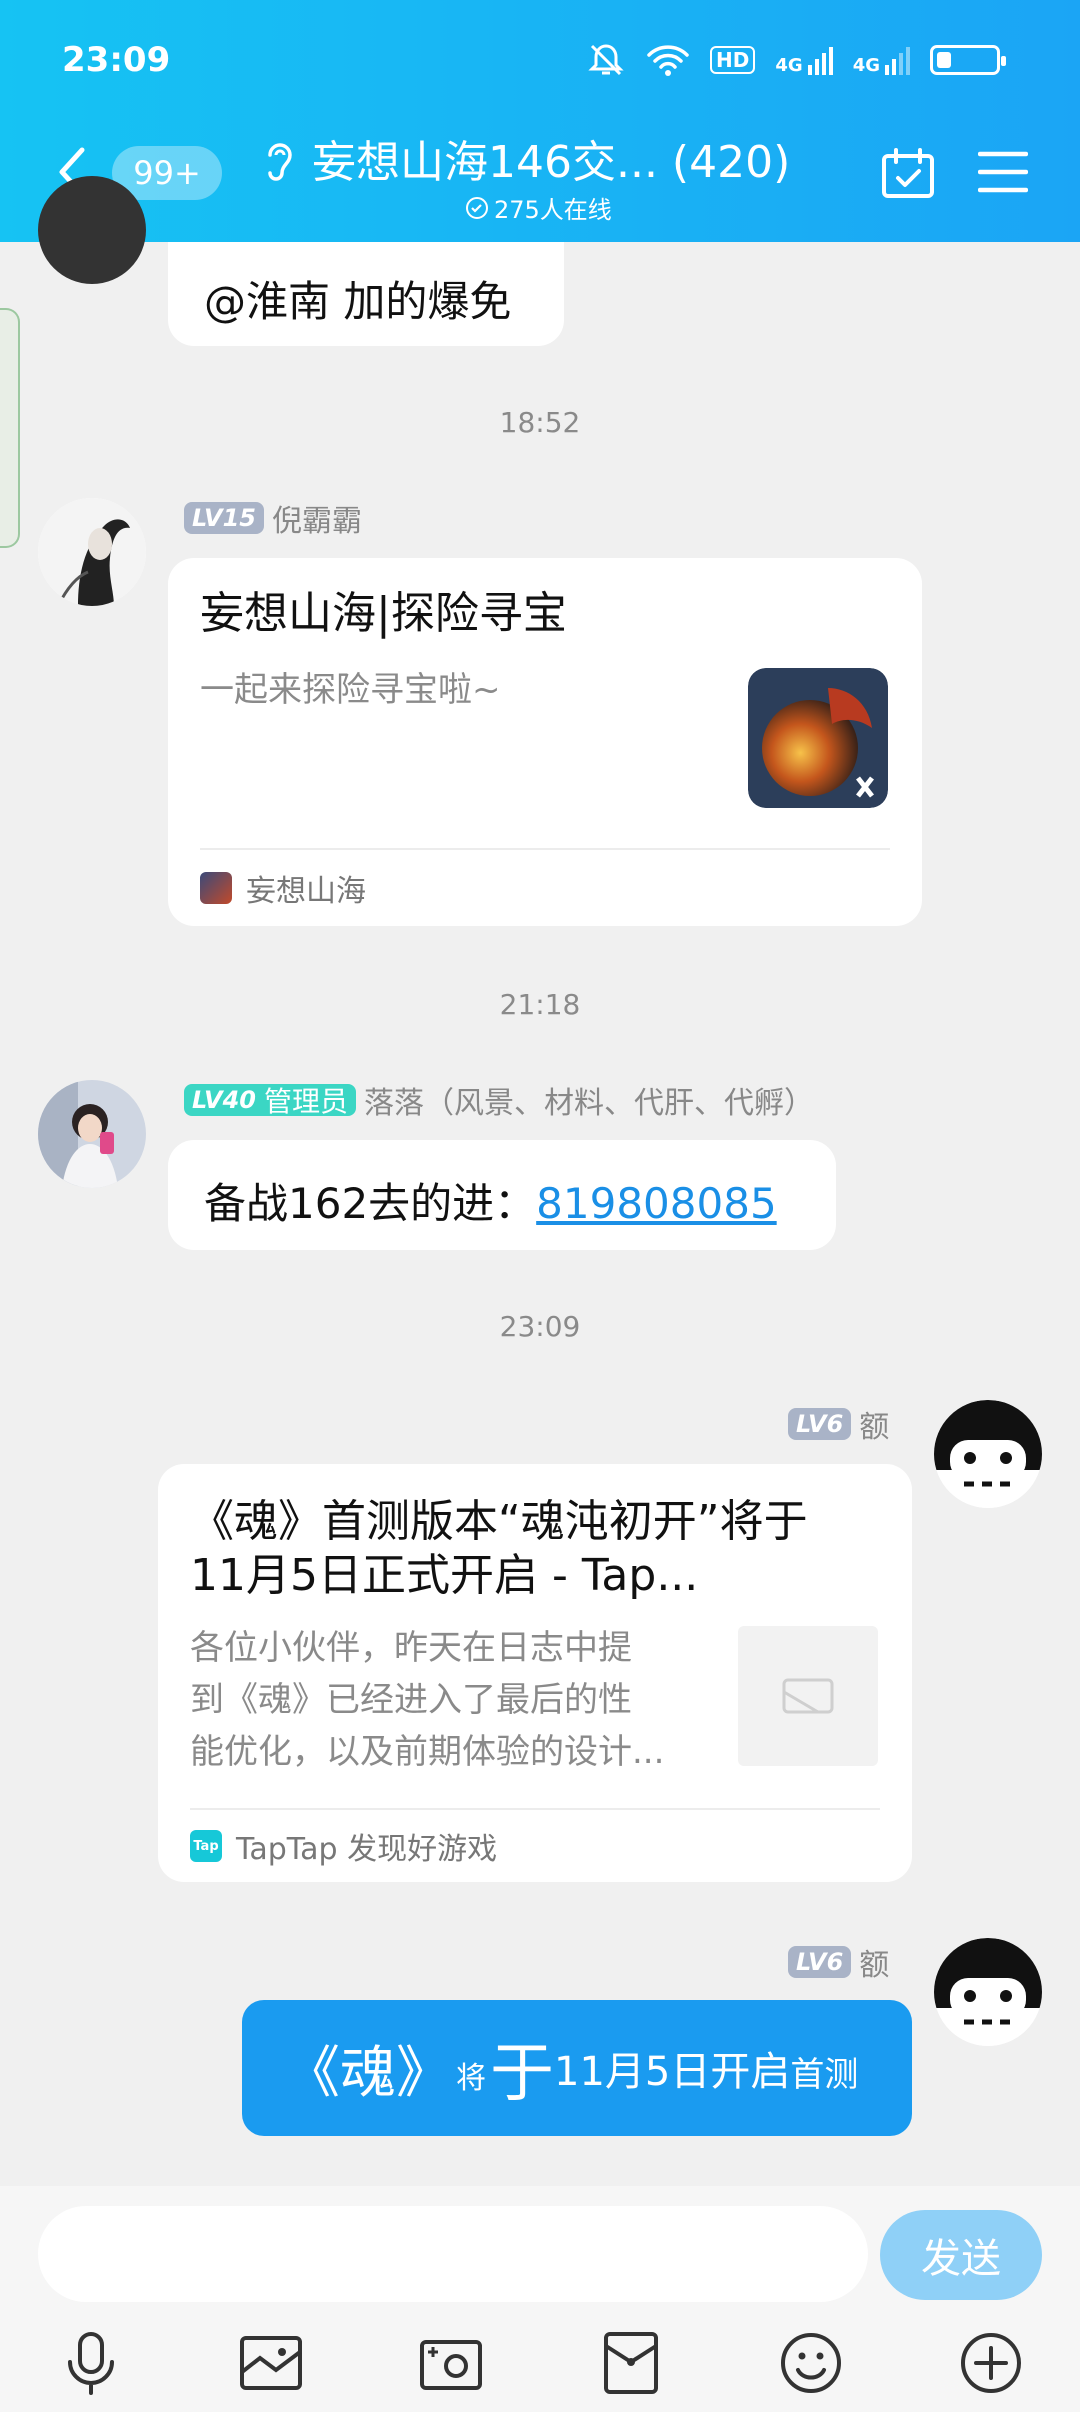 This screenshot has width=1080, height=2412. What do you see at coordinates (411, 1648) in the screenshot?
I see `card-description-line-1: 各位小伙伴，昨天在日志中提` at bounding box center [411, 1648].